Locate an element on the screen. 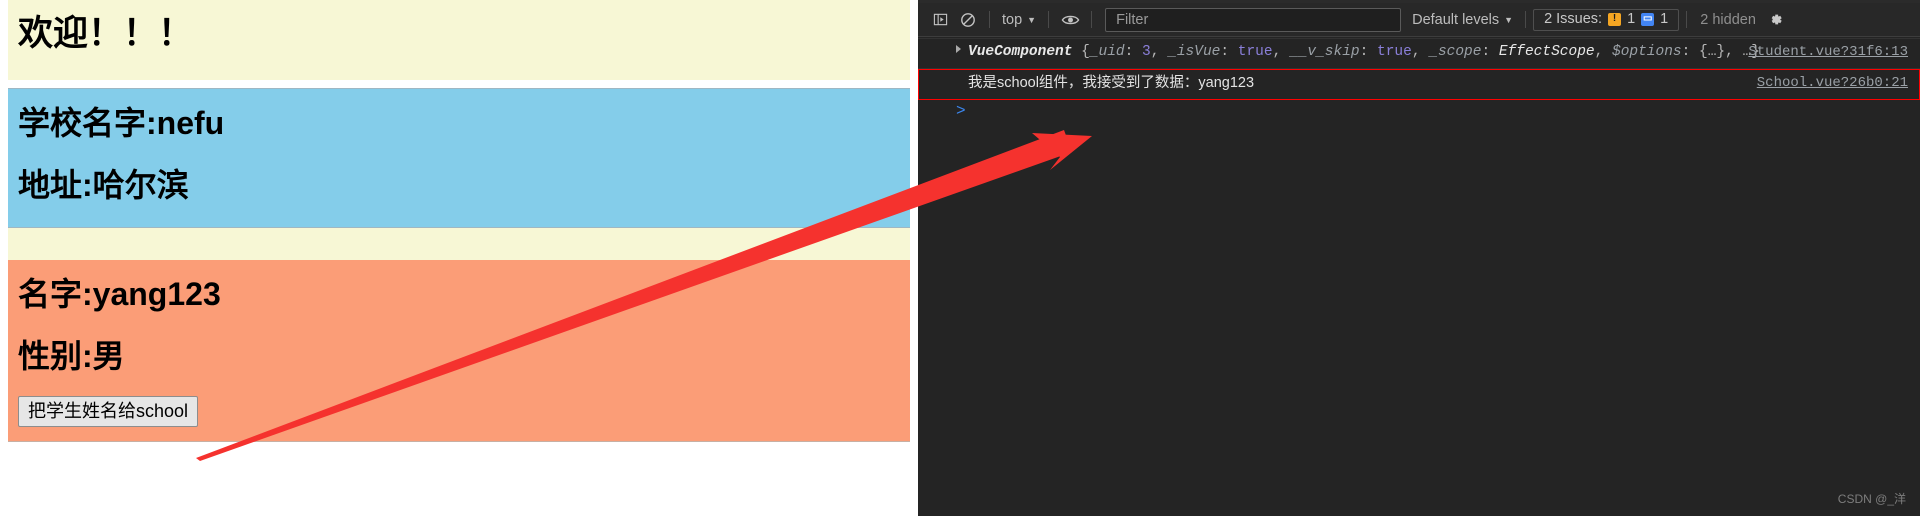 The height and width of the screenshot is (516, 1920). gear-icon is located at coordinates (1776, 20).